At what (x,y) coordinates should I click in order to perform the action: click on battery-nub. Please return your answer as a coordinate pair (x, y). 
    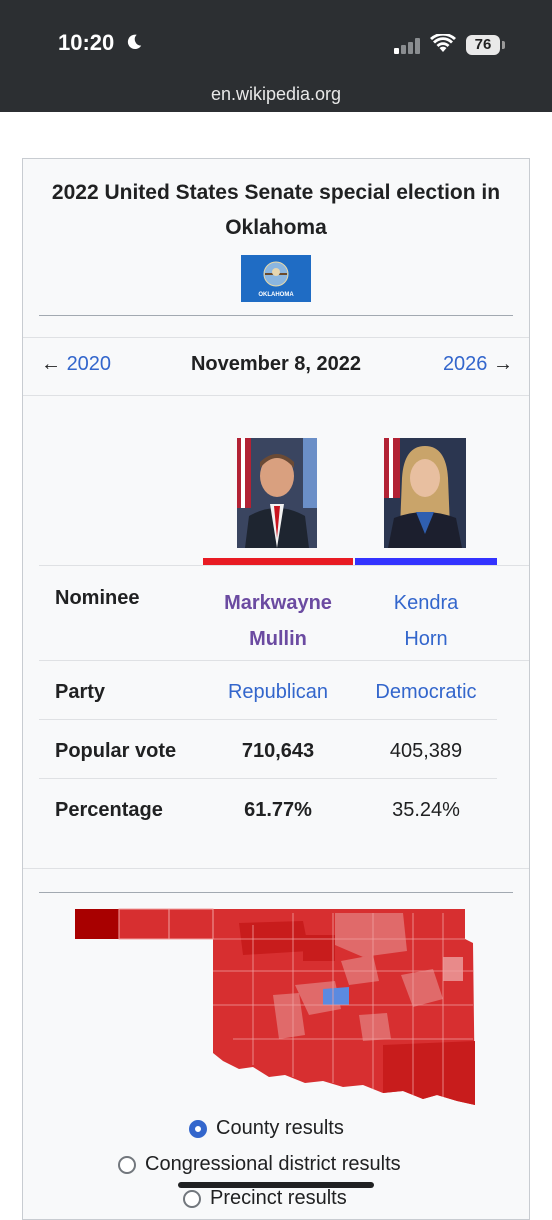
    Looking at the image, I should click on (503, 45).